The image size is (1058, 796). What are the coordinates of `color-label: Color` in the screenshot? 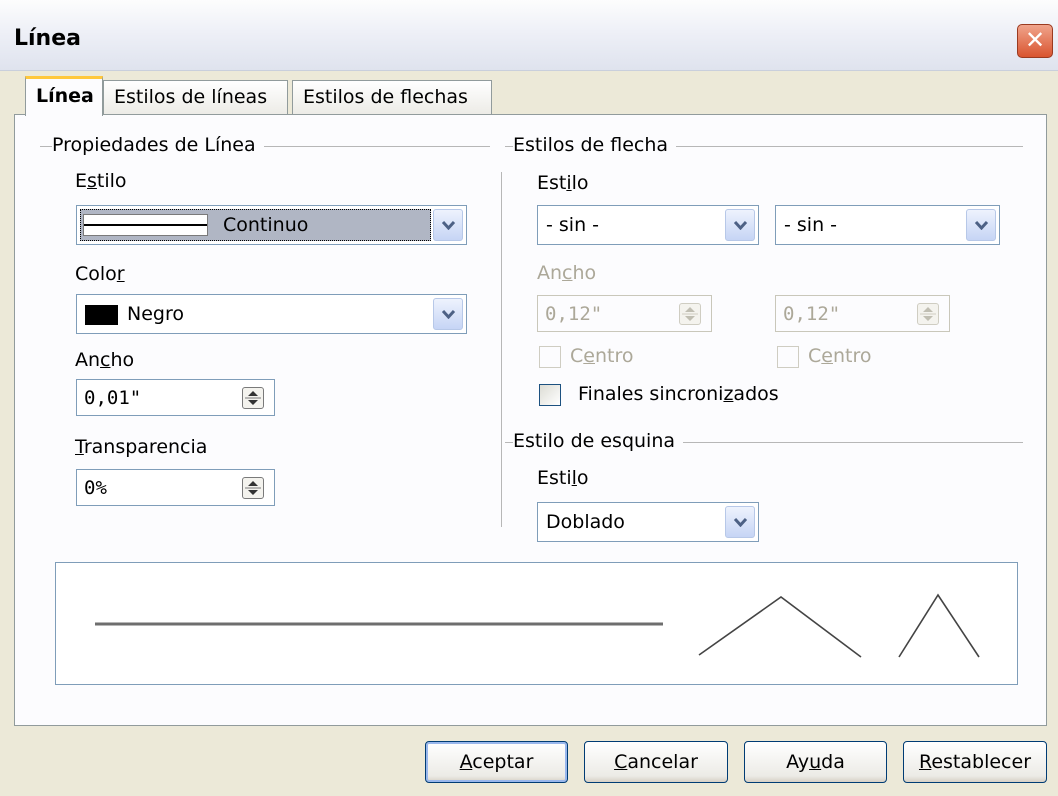 It's located at (100, 274).